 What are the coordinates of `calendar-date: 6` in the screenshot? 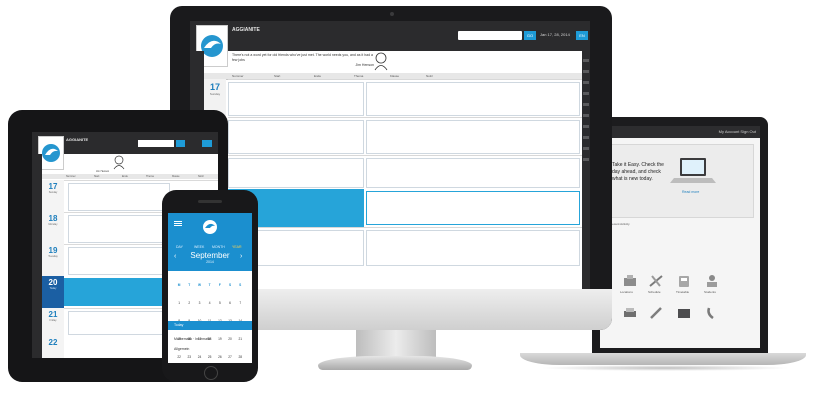 It's located at (230, 303).